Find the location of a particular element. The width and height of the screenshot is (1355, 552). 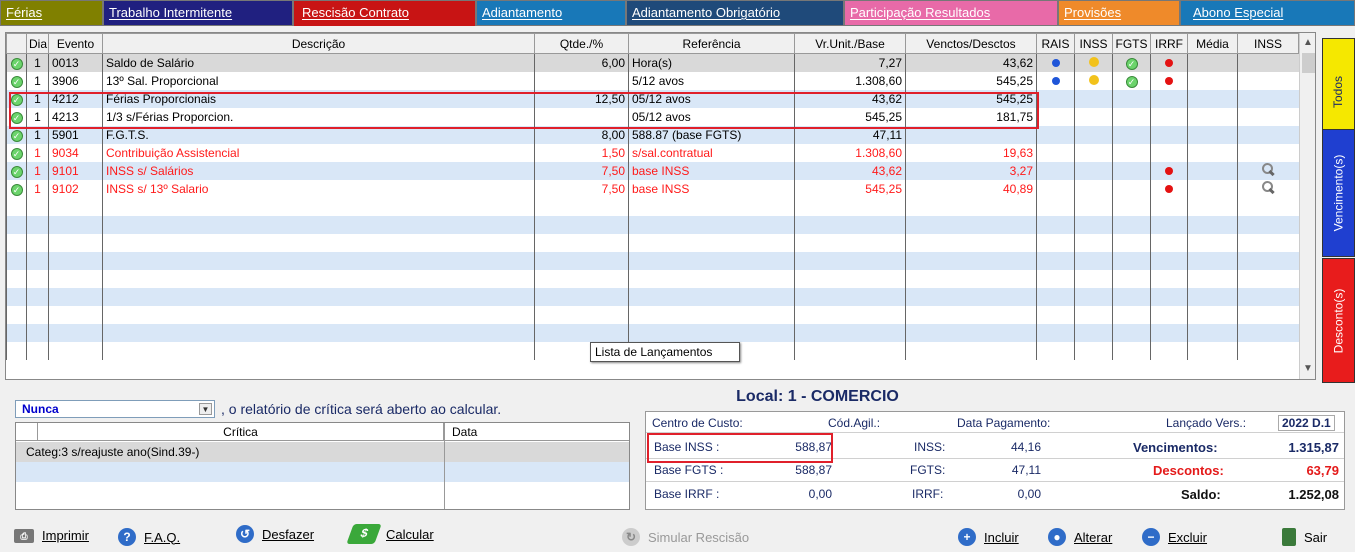

tab-adiantamento: Adiantamento is located at coordinates (551, 13).